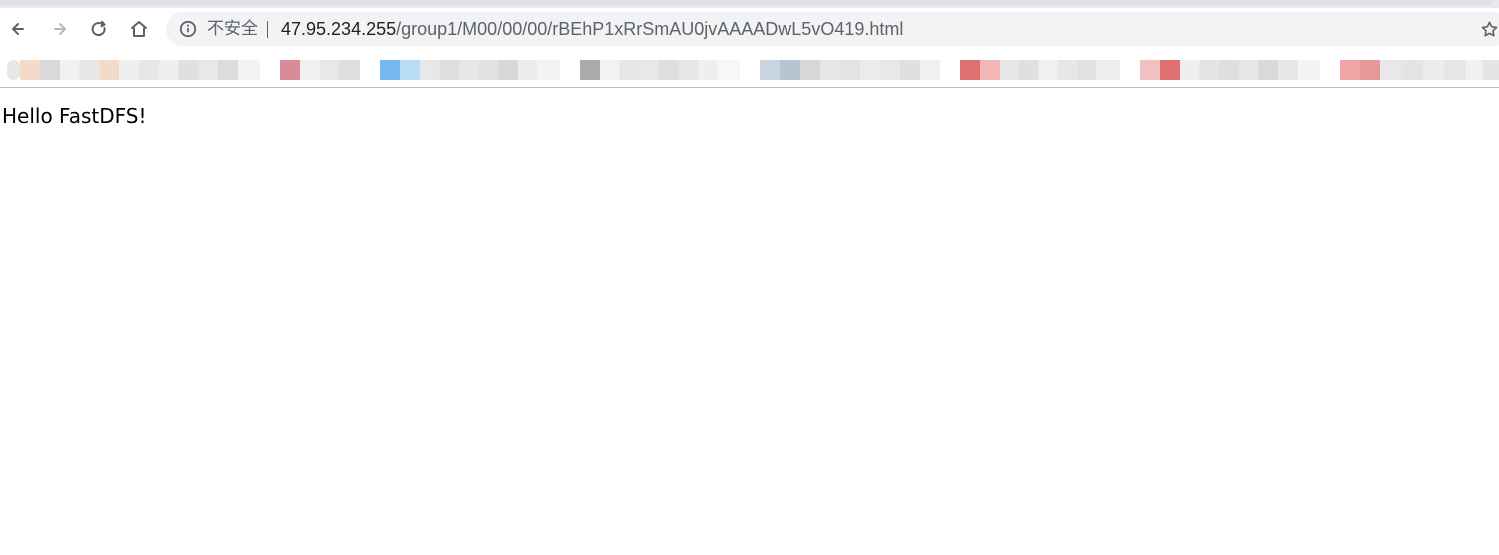 The image size is (1499, 555). Describe the element at coordinates (747, 3) in the screenshot. I see `tab-strip-background` at that location.